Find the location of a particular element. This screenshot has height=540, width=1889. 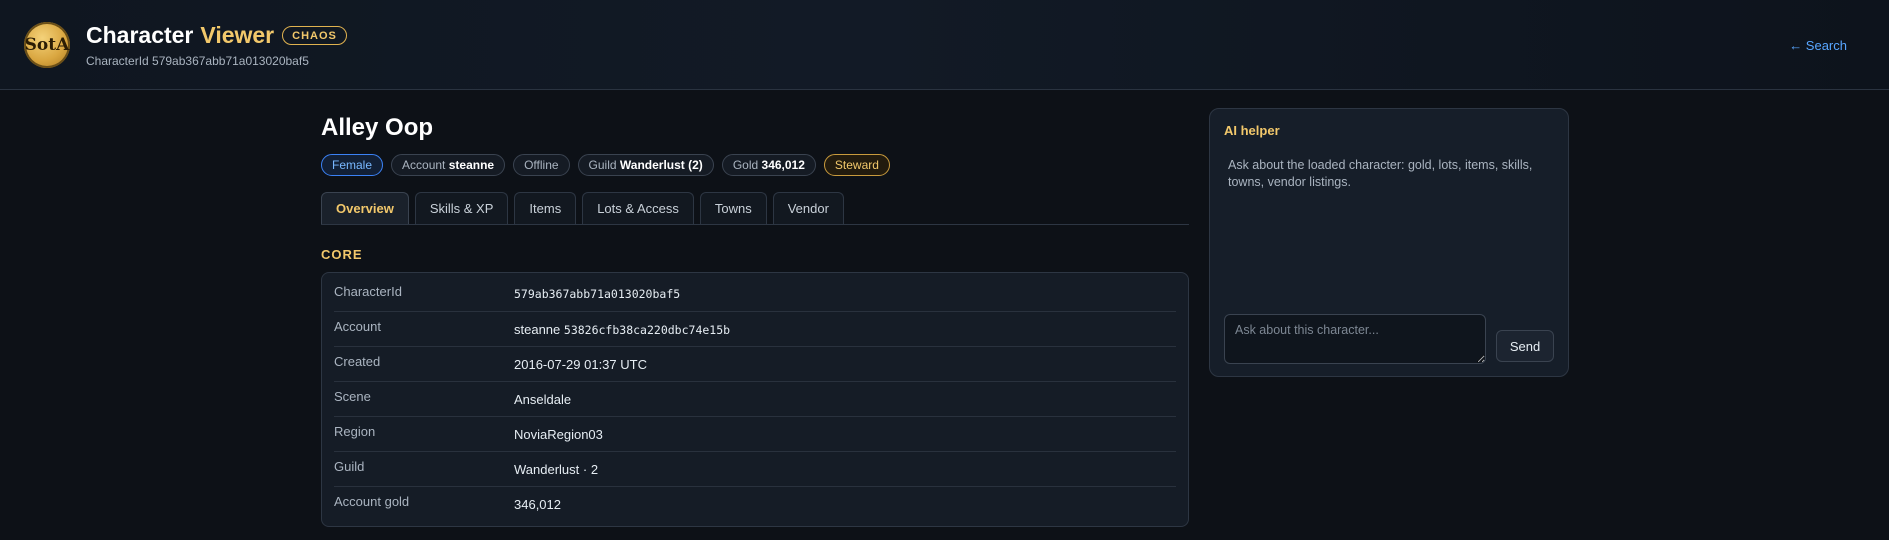

guild-pill-value: Wanderlust (2) is located at coordinates (661, 165).